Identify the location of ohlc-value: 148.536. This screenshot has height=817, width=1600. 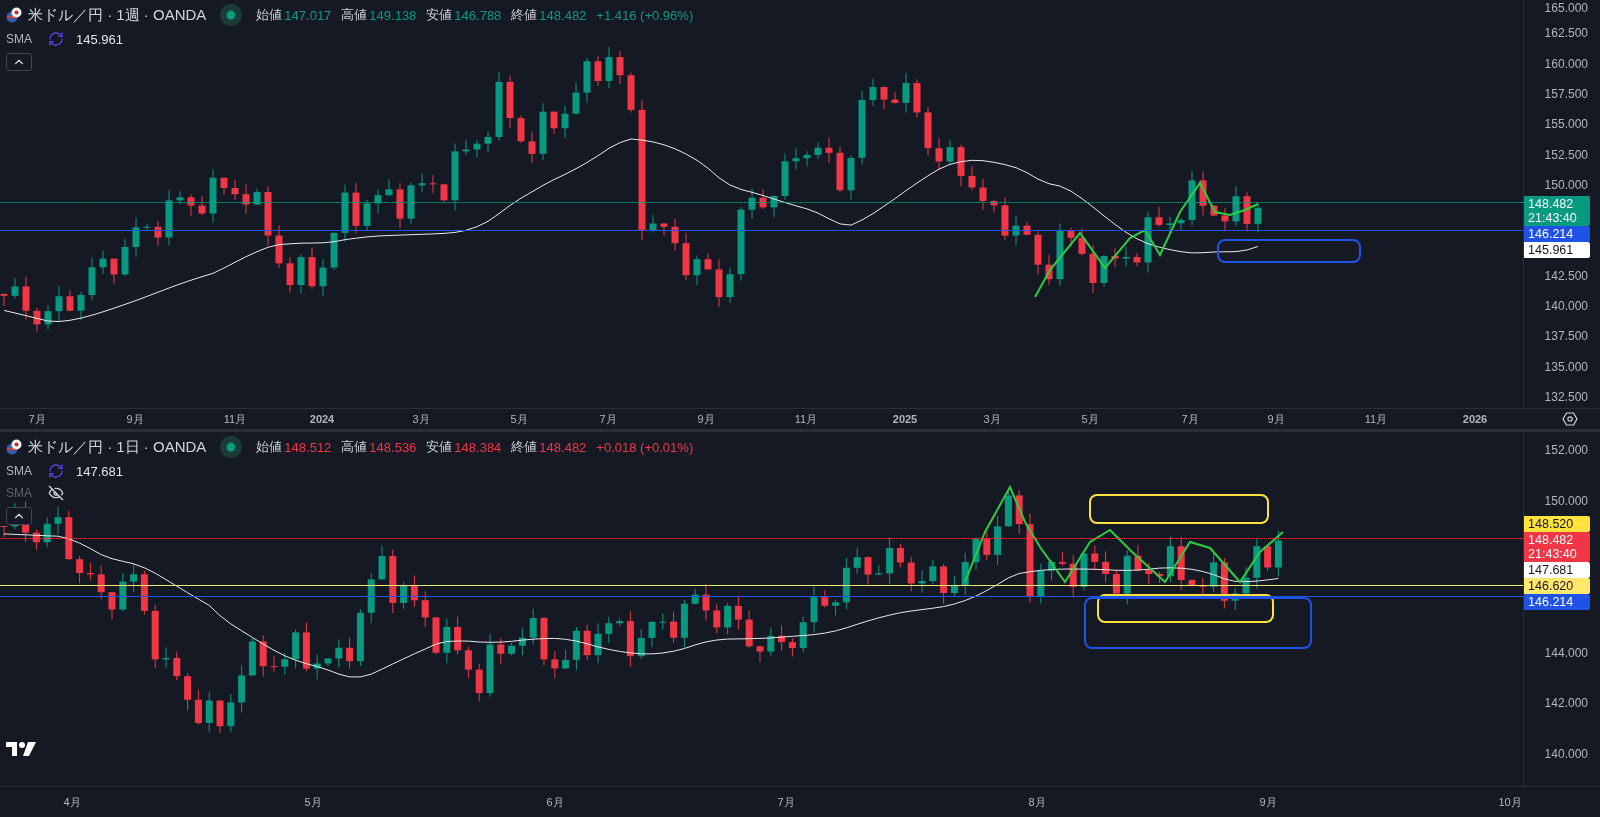
(393, 447).